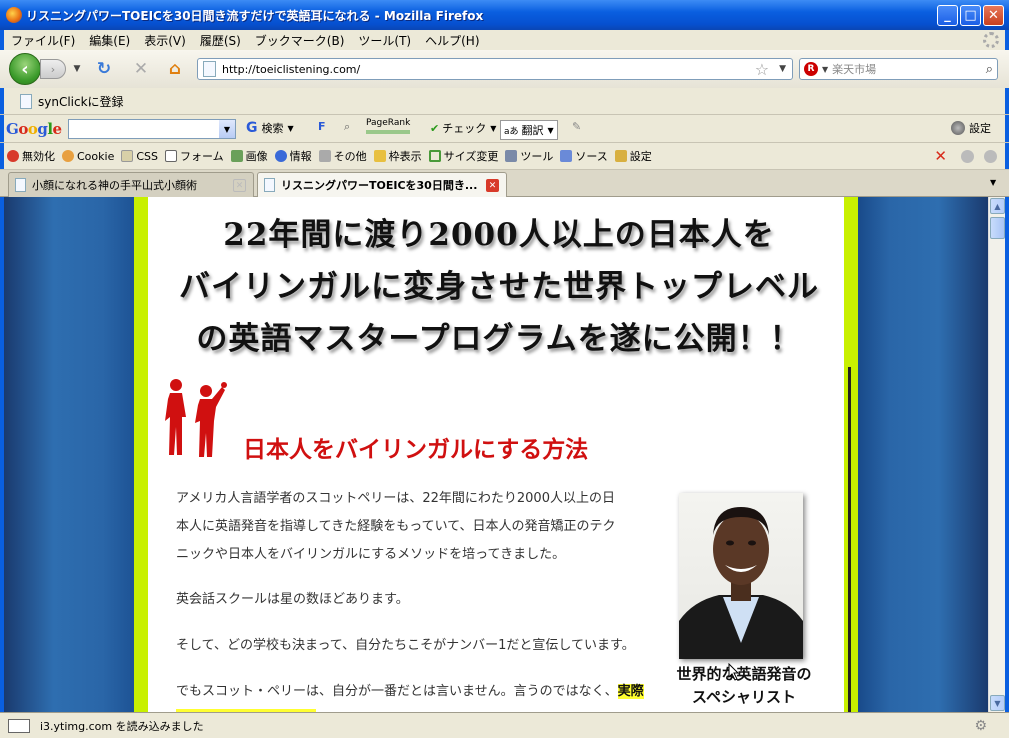 This screenshot has width=1009, height=738. Describe the element at coordinates (993, 182) in the screenshot. I see `tab-list-icon: ▼` at that location.